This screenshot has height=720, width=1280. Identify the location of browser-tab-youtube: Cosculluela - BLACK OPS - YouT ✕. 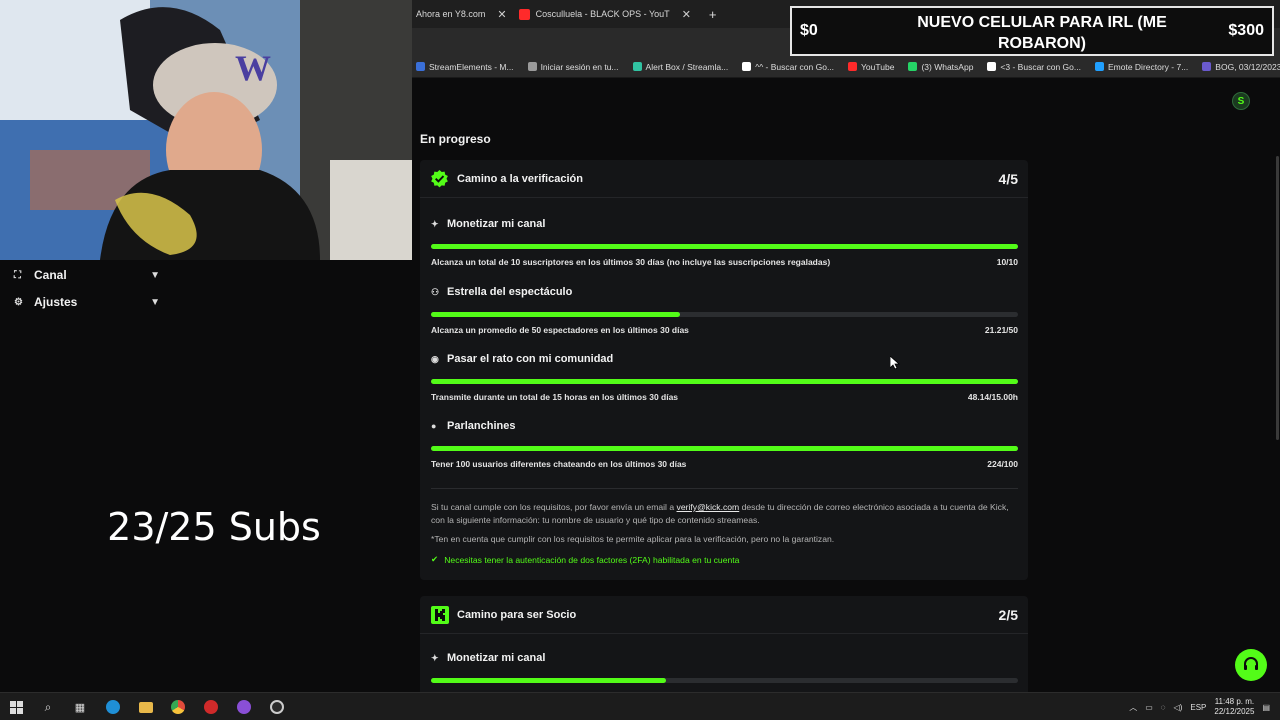
(609, 14).